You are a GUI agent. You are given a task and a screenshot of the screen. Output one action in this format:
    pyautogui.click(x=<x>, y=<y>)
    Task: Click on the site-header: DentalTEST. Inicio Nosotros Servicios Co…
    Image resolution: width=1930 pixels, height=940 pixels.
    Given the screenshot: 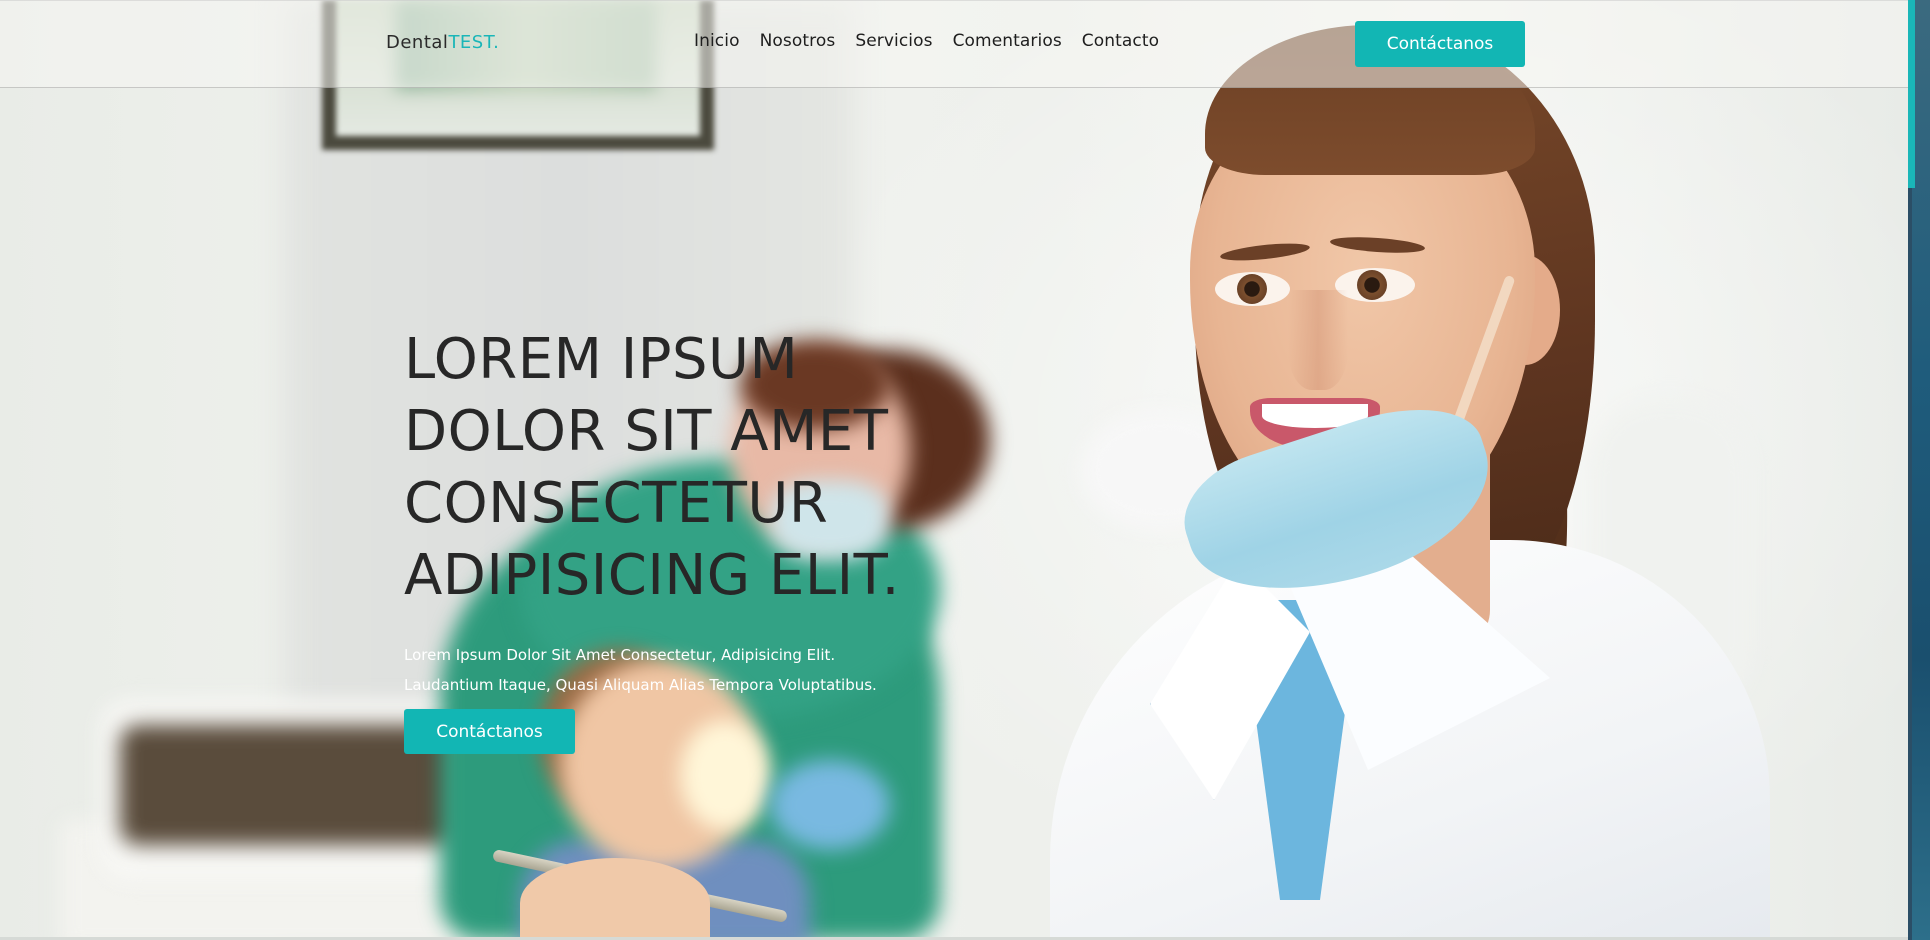 What is the action you would take?
    pyautogui.click(x=954, y=44)
    